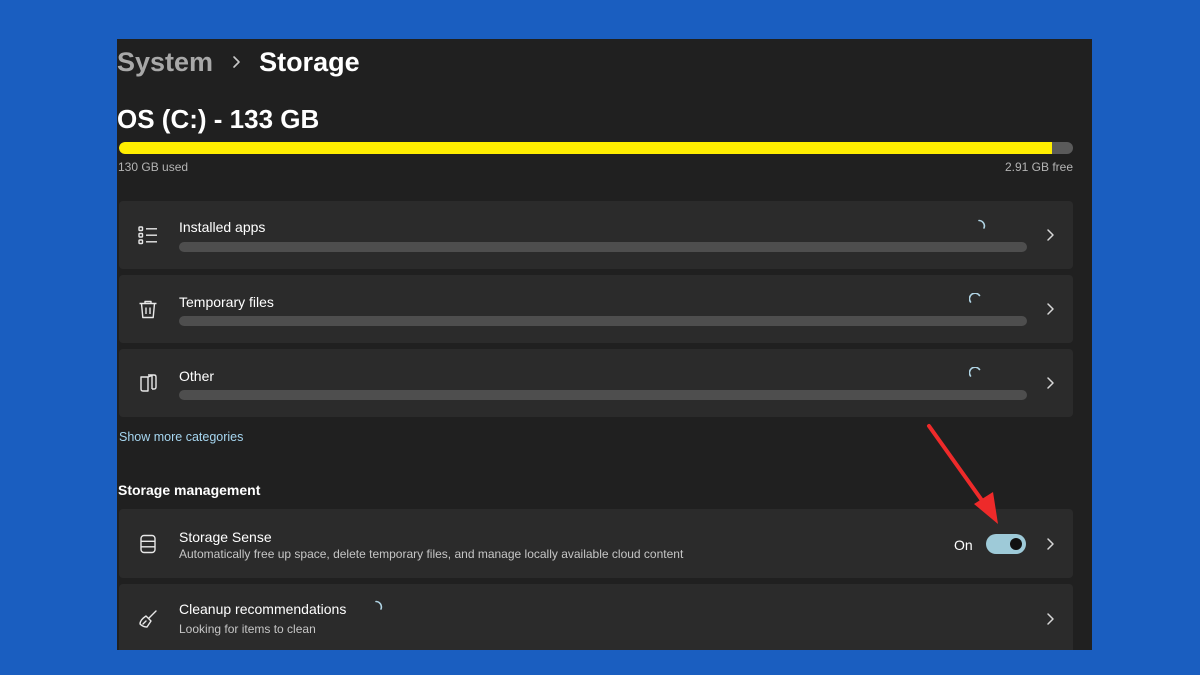 This screenshot has height=675, width=1200. Describe the element at coordinates (148, 619) in the screenshot. I see `broom-icon` at that location.